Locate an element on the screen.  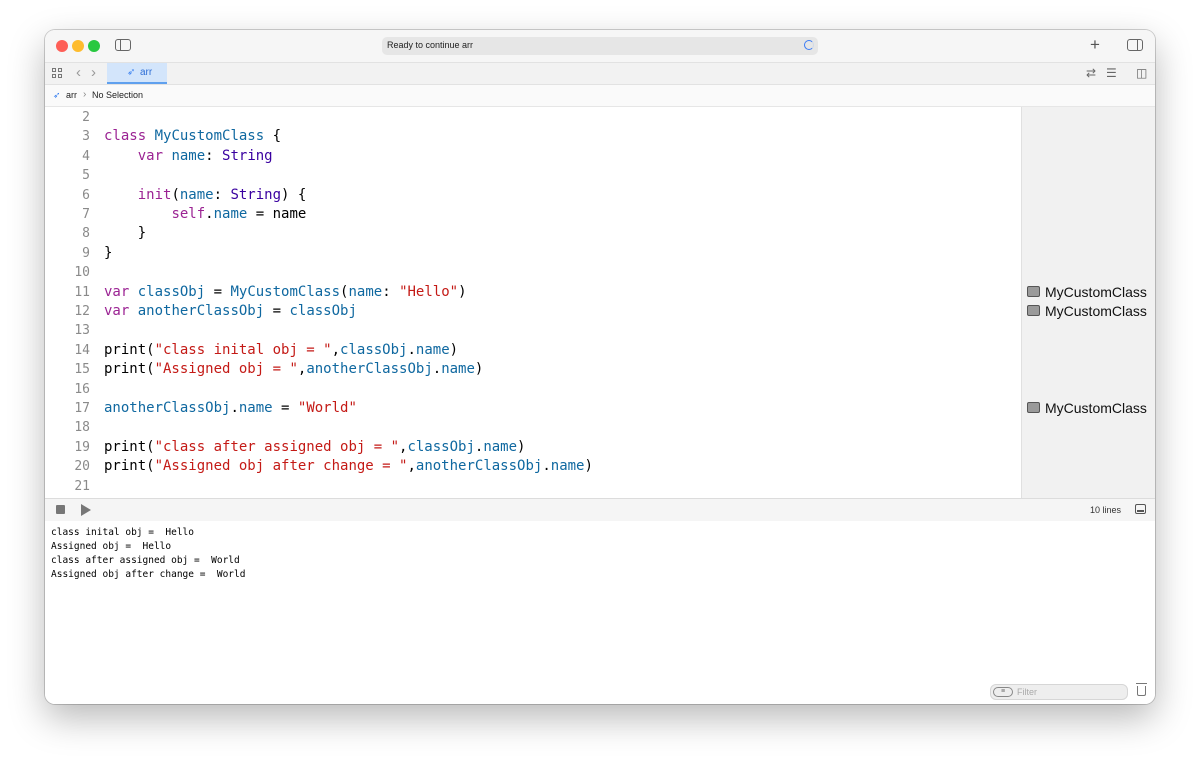
line-number: 21 is located at coordinates (82, 486).